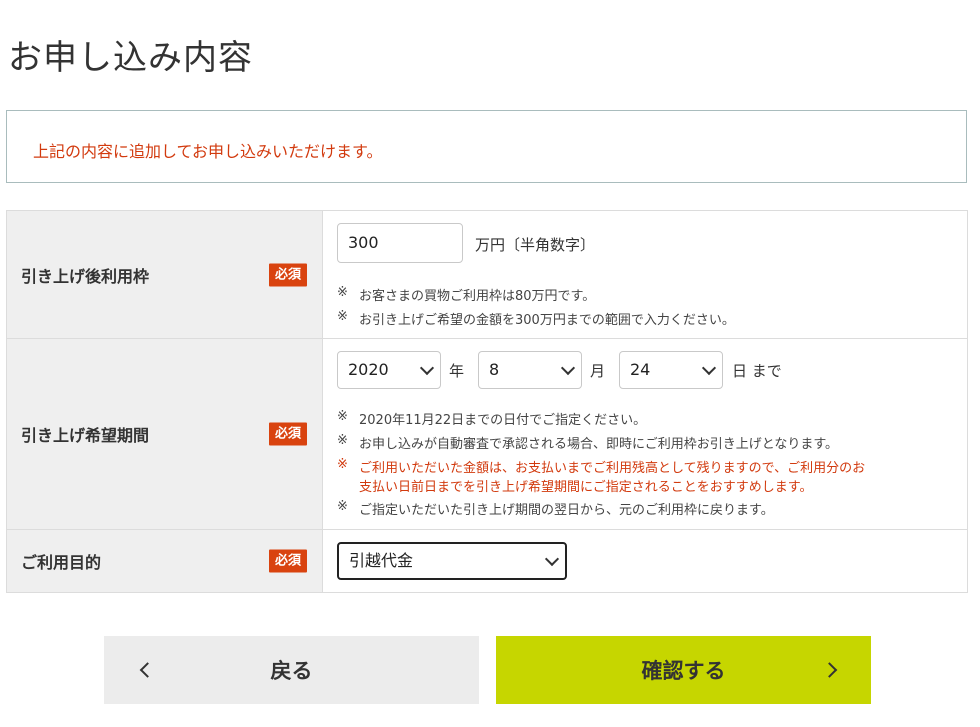 This screenshot has height=727, width=980. I want to click on period-note-text: お申し込みが自動審査で承認される場合、即時にご利用枠お引き上げとなります。, so click(599, 444).